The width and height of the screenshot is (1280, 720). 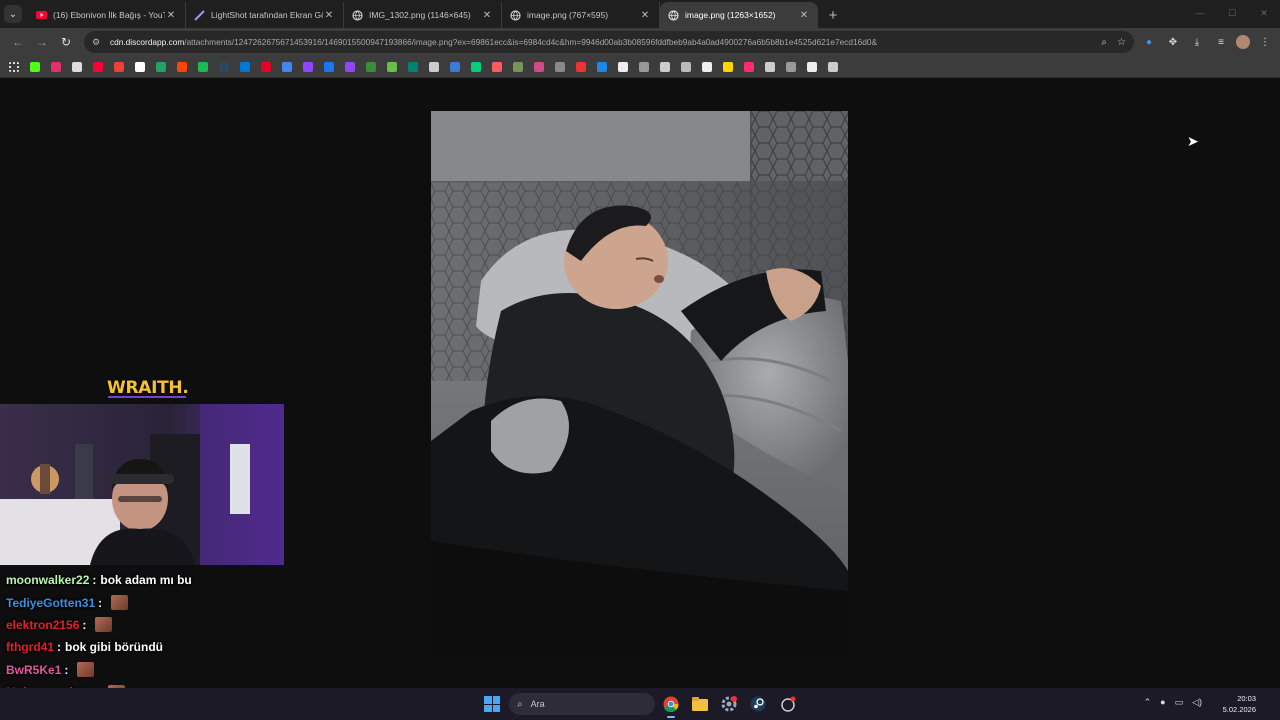 I want to click on windows-start-icon, so click(x=492, y=704).